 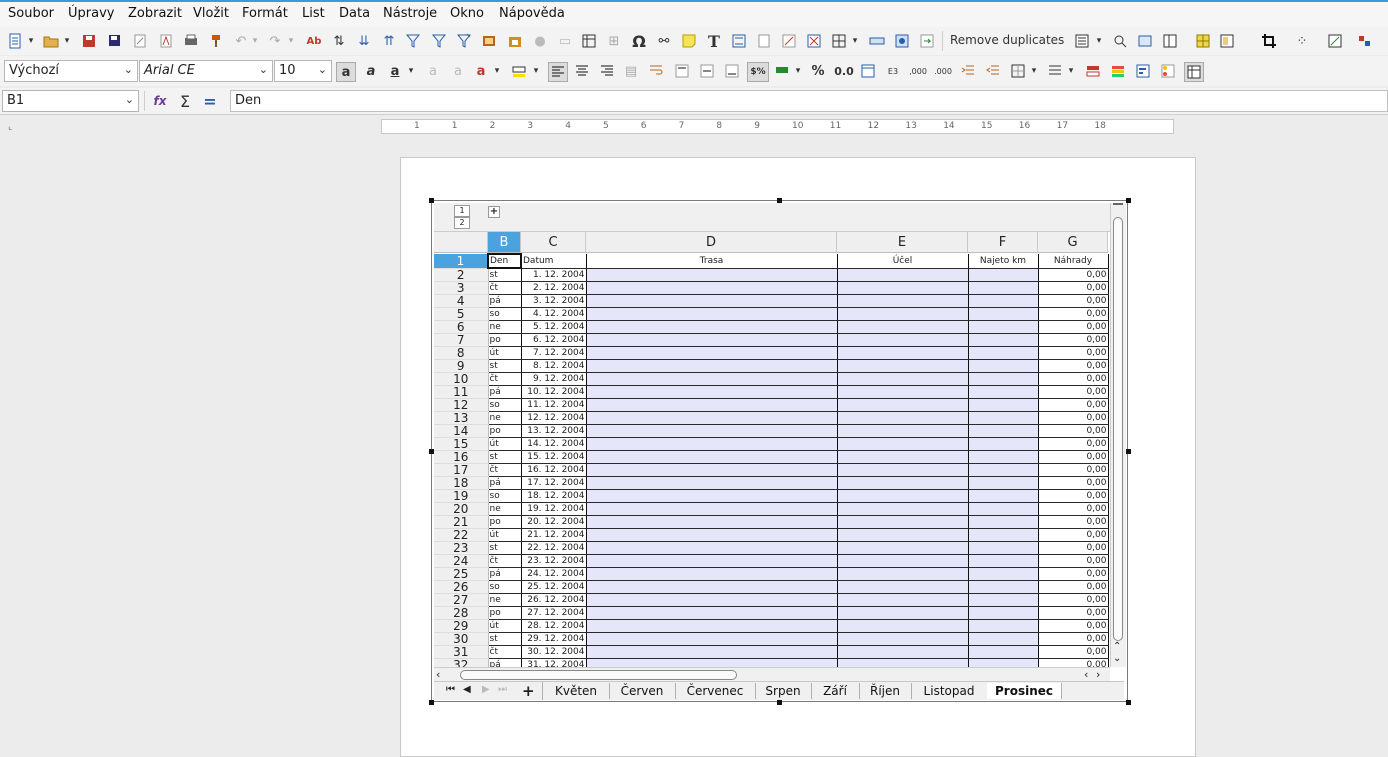 I want to click on edit-chart-icon, so click(x=1335, y=41).